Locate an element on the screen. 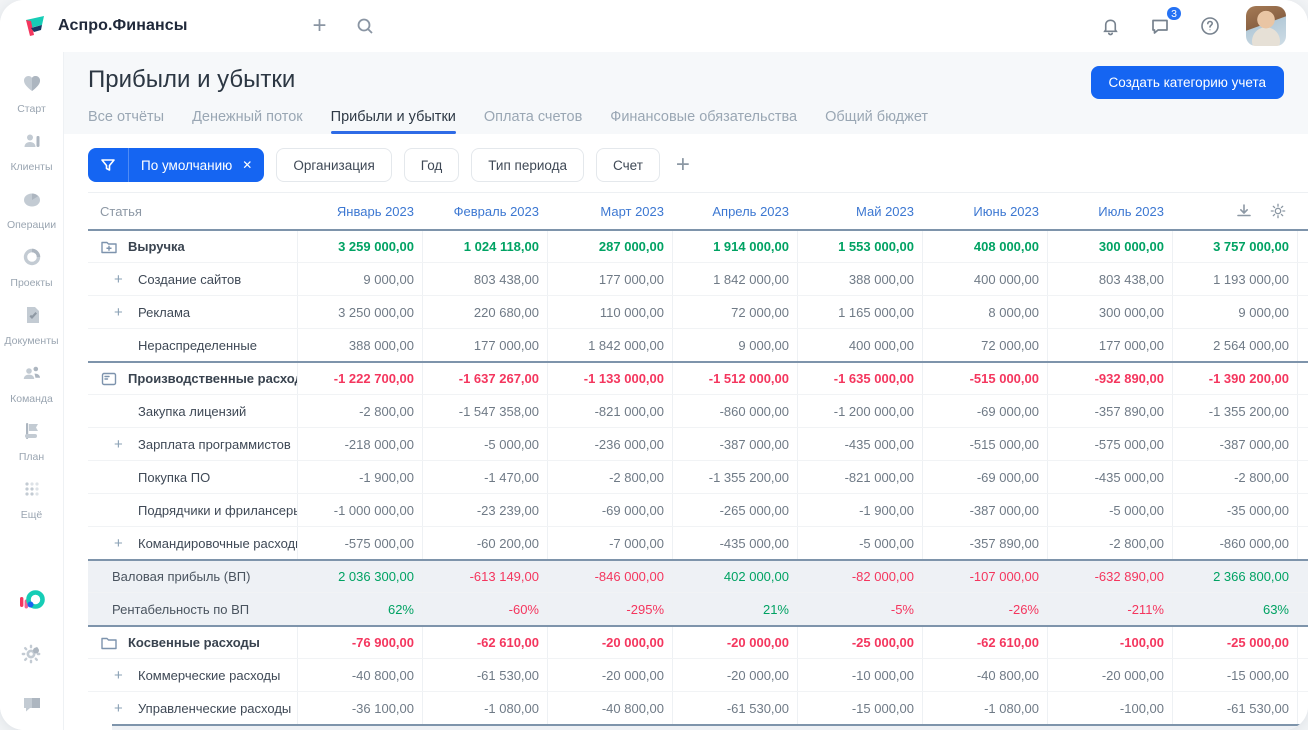  row-label-cell: Нераспределенные is located at coordinates (192, 345).